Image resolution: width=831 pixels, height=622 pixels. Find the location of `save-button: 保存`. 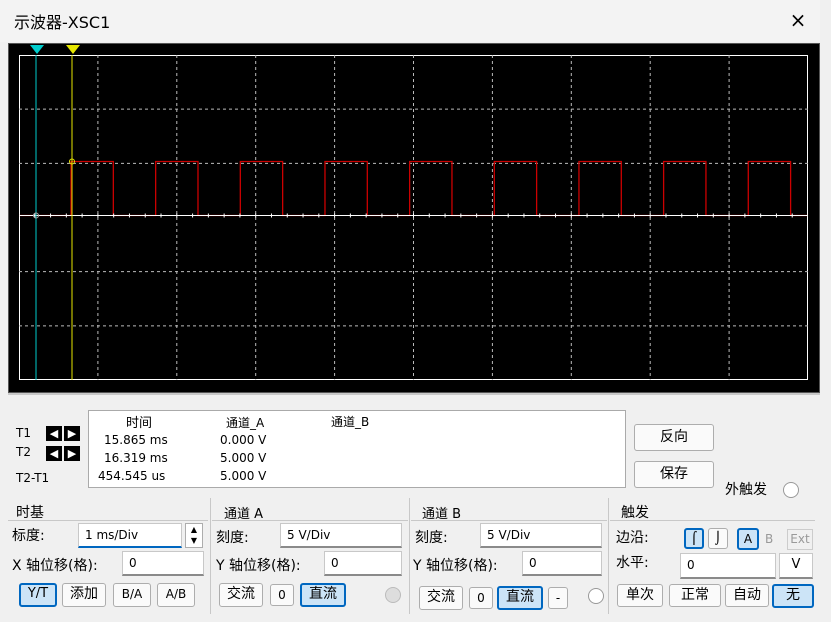

save-button: 保存 is located at coordinates (674, 474).